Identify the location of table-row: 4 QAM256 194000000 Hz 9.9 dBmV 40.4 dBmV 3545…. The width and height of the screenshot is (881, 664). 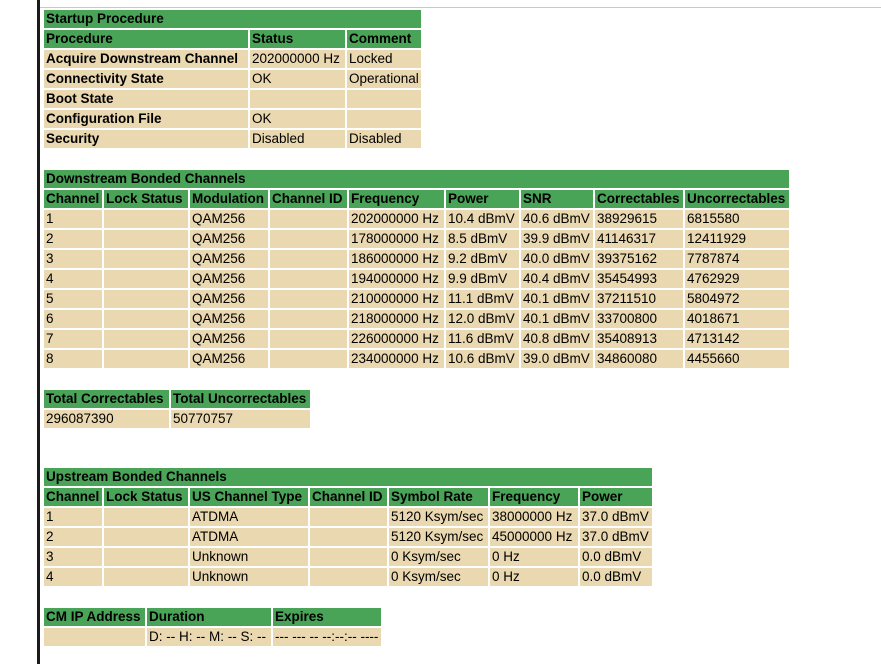
(416, 280).